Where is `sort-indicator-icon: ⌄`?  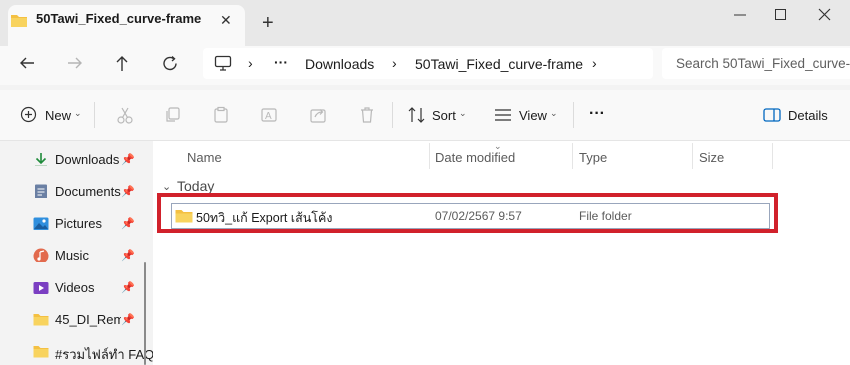
sort-indicator-icon: ⌄ is located at coordinates (498, 146).